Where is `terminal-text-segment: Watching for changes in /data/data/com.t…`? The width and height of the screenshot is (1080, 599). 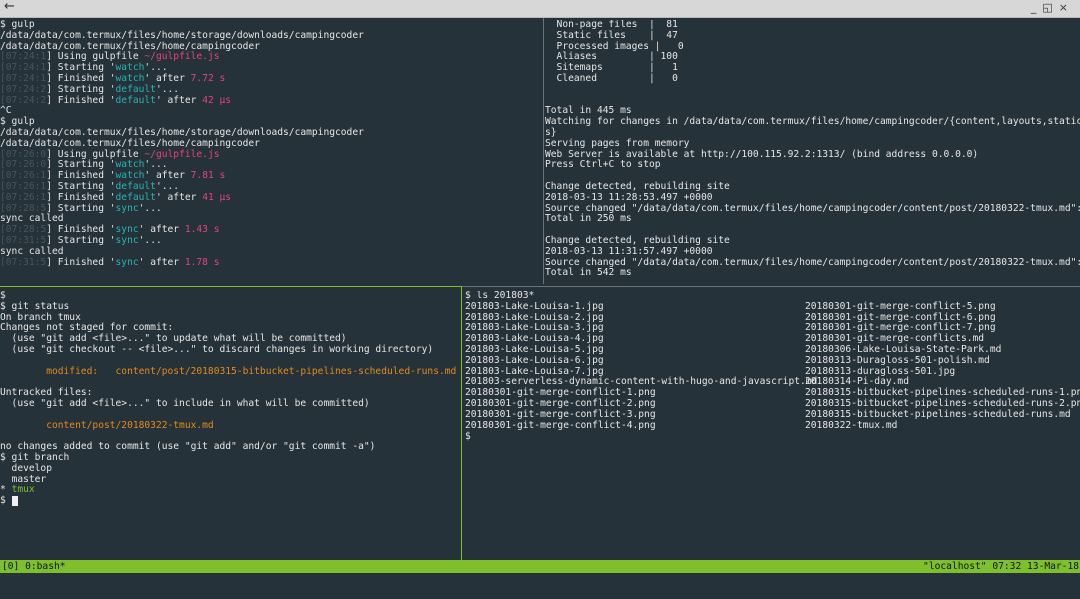 terminal-text-segment: Watching for changes in /data/data/com.t… is located at coordinates (812, 122).